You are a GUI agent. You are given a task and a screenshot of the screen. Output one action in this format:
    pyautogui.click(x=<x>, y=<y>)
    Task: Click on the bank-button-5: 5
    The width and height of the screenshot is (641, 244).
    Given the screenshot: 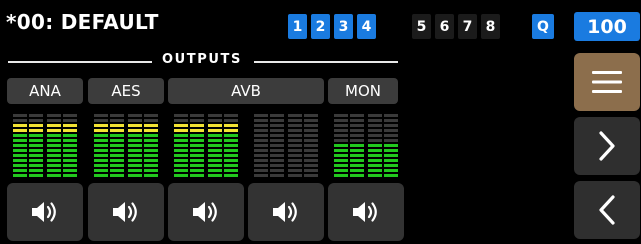 What is the action you would take?
    pyautogui.click(x=421, y=26)
    